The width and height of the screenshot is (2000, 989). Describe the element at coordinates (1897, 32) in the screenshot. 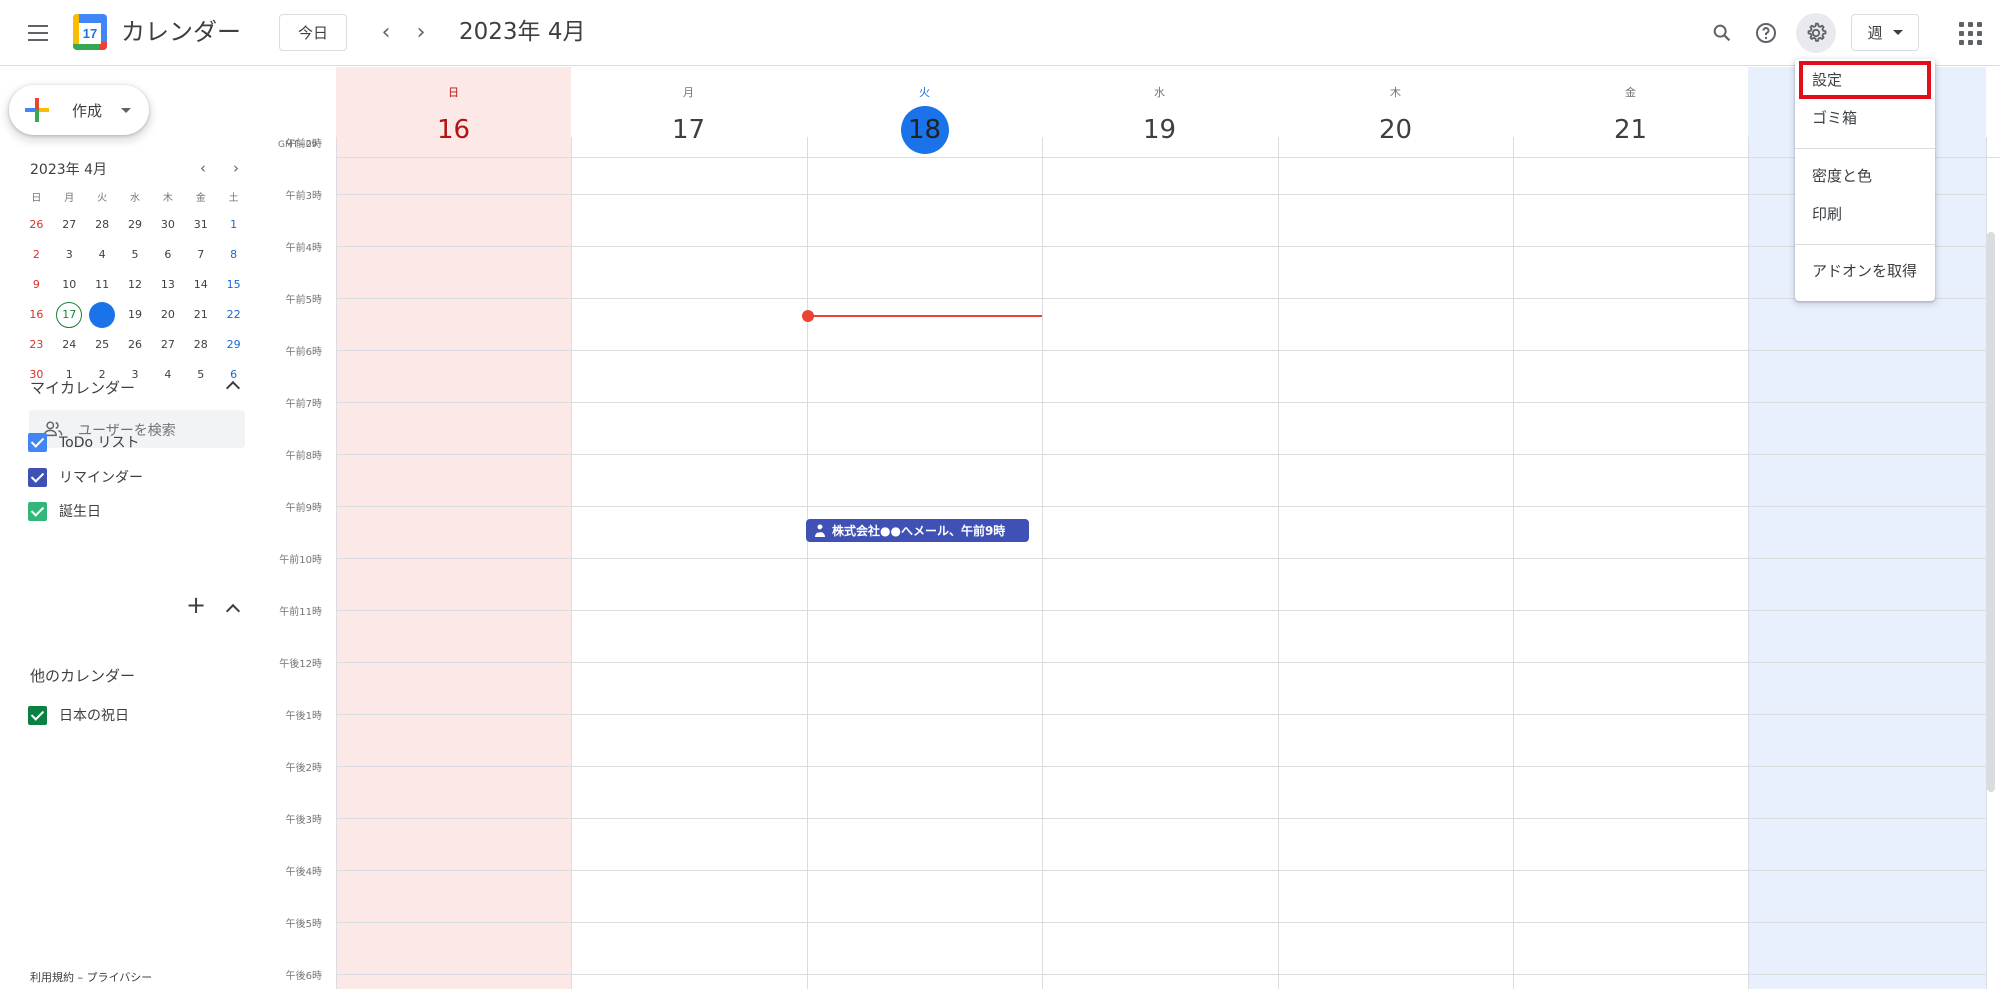

I see `caret-down-icon` at that location.